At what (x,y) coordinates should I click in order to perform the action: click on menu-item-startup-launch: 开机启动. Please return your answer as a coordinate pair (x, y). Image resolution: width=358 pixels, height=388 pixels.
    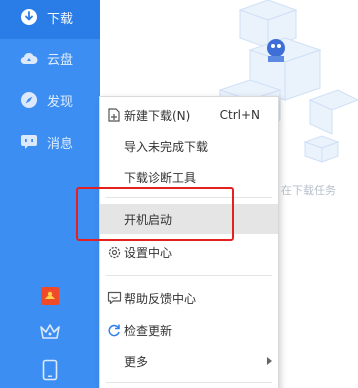
    Looking at the image, I should click on (189, 219).